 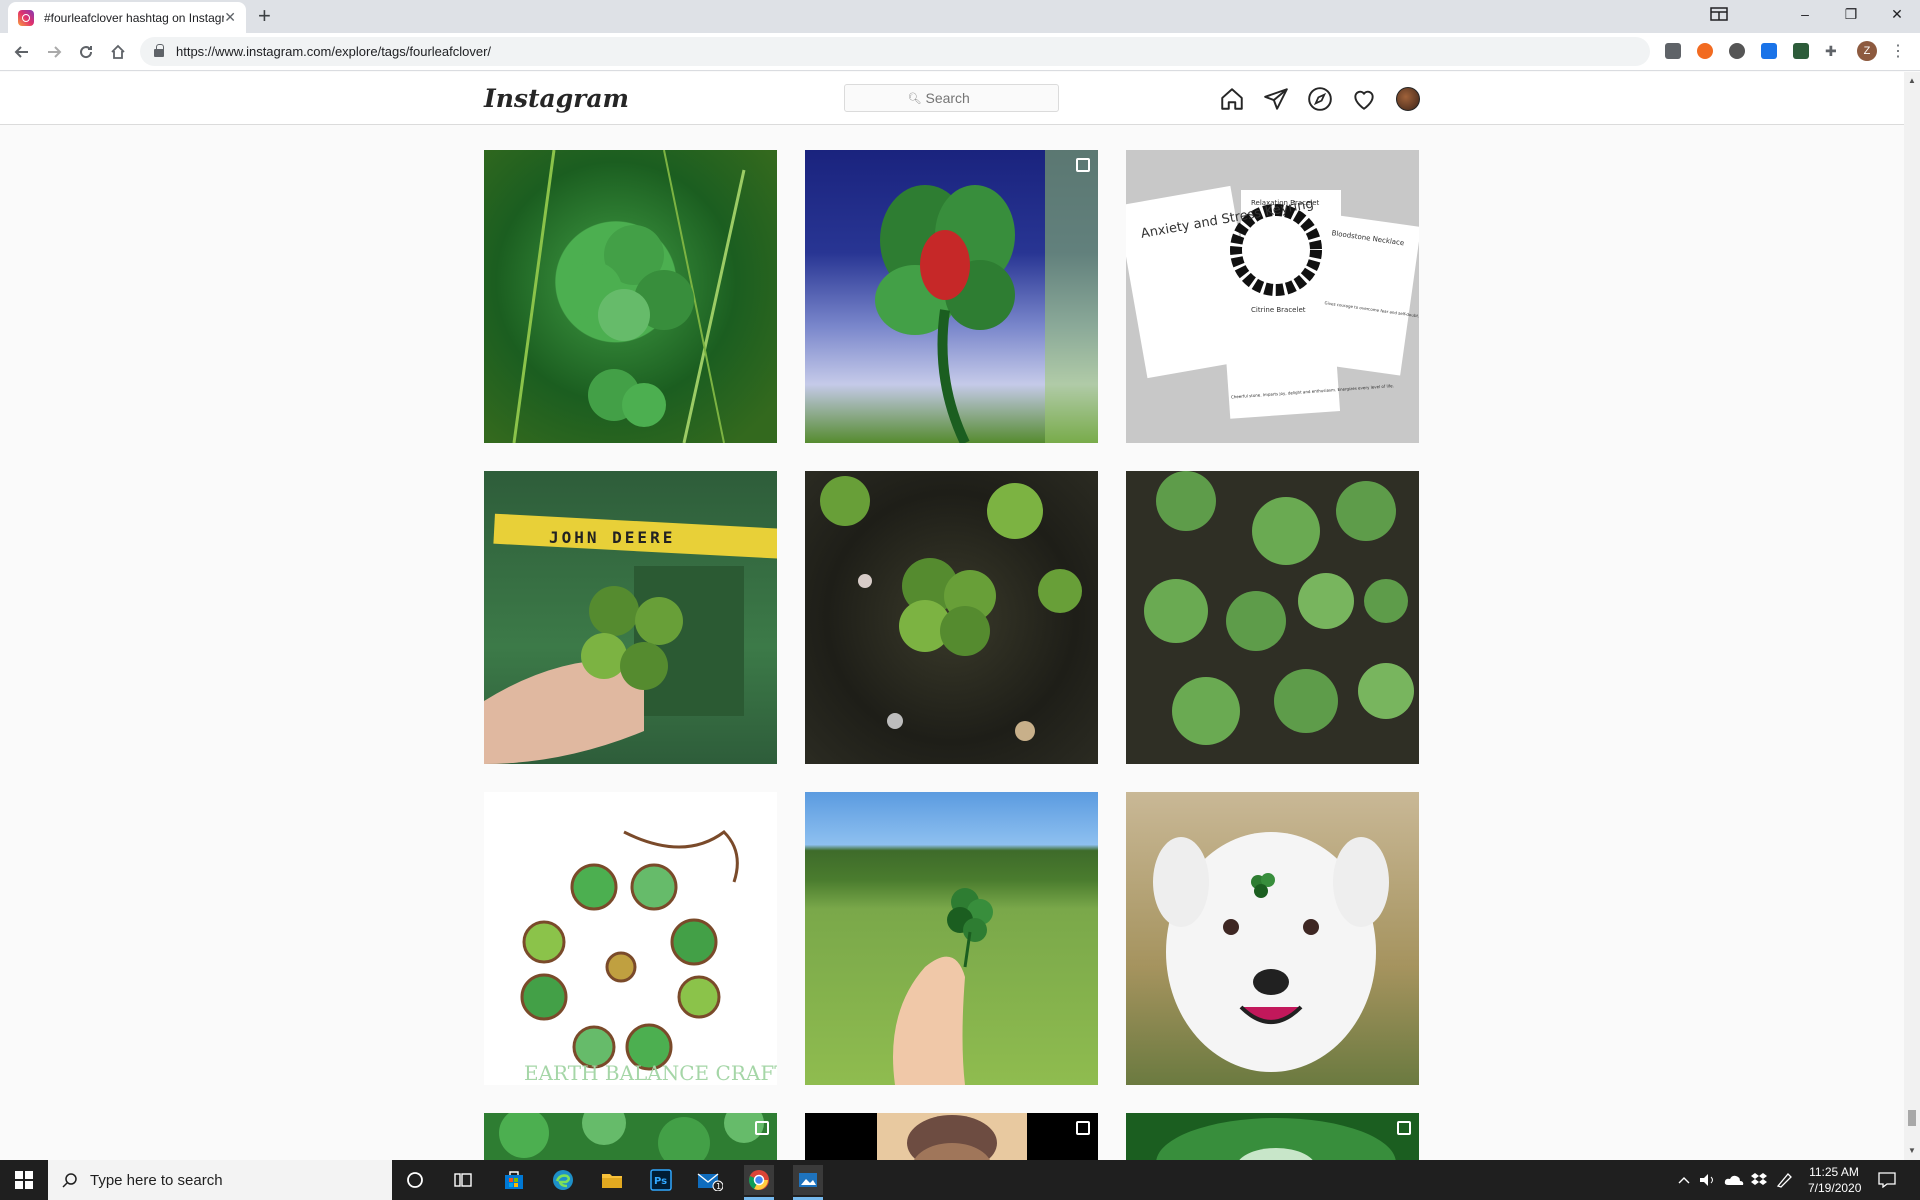 What do you see at coordinates (264, 16) in the screenshot?
I see `new-tab-button: +` at bounding box center [264, 16].